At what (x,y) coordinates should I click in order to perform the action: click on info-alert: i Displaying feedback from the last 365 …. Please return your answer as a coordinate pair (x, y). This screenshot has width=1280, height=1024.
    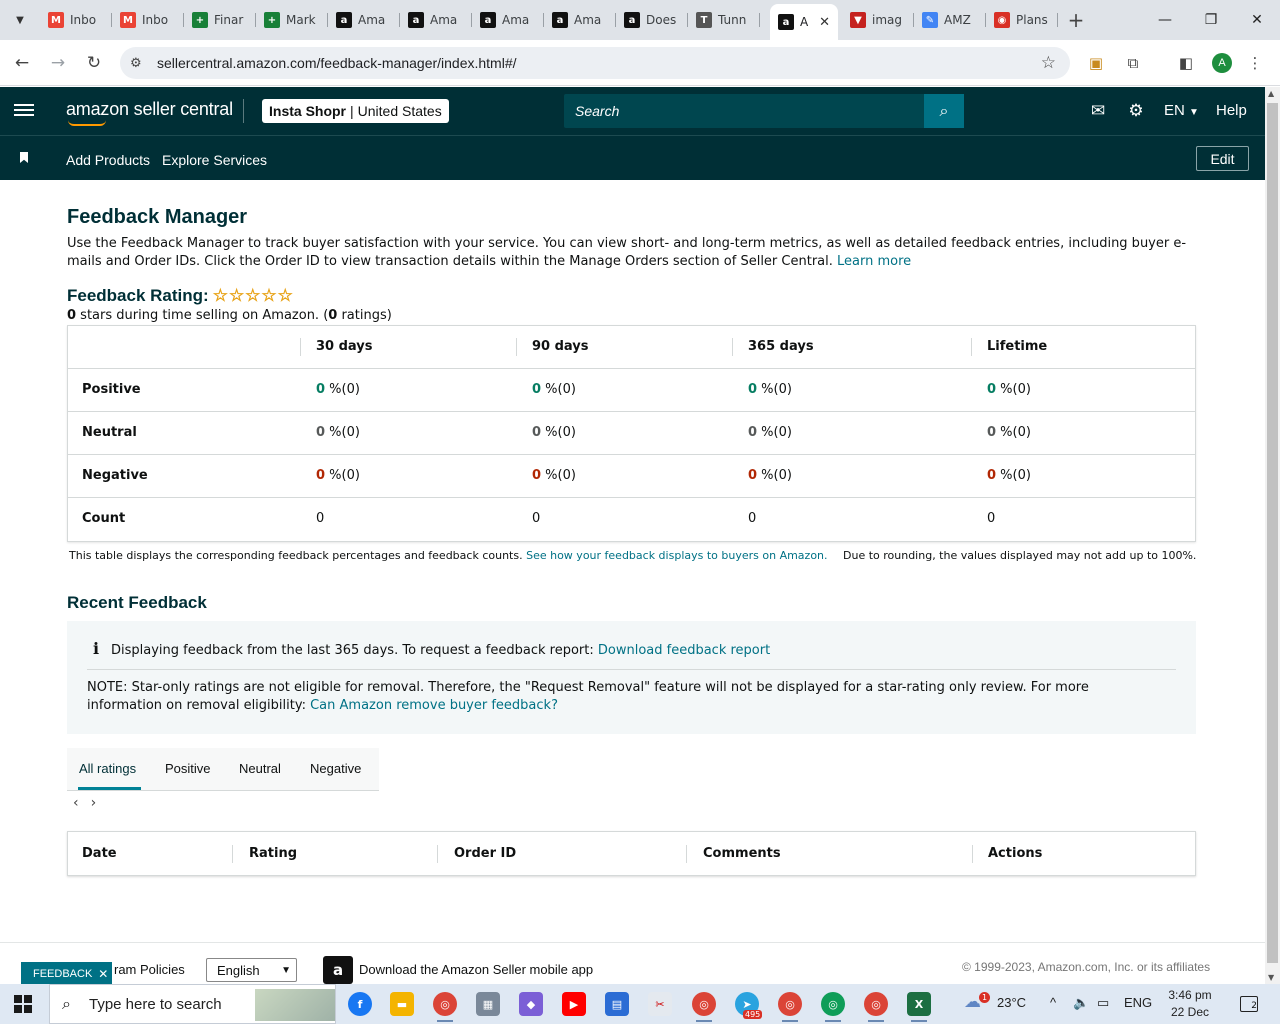
    Looking at the image, I should click on (631, 677).